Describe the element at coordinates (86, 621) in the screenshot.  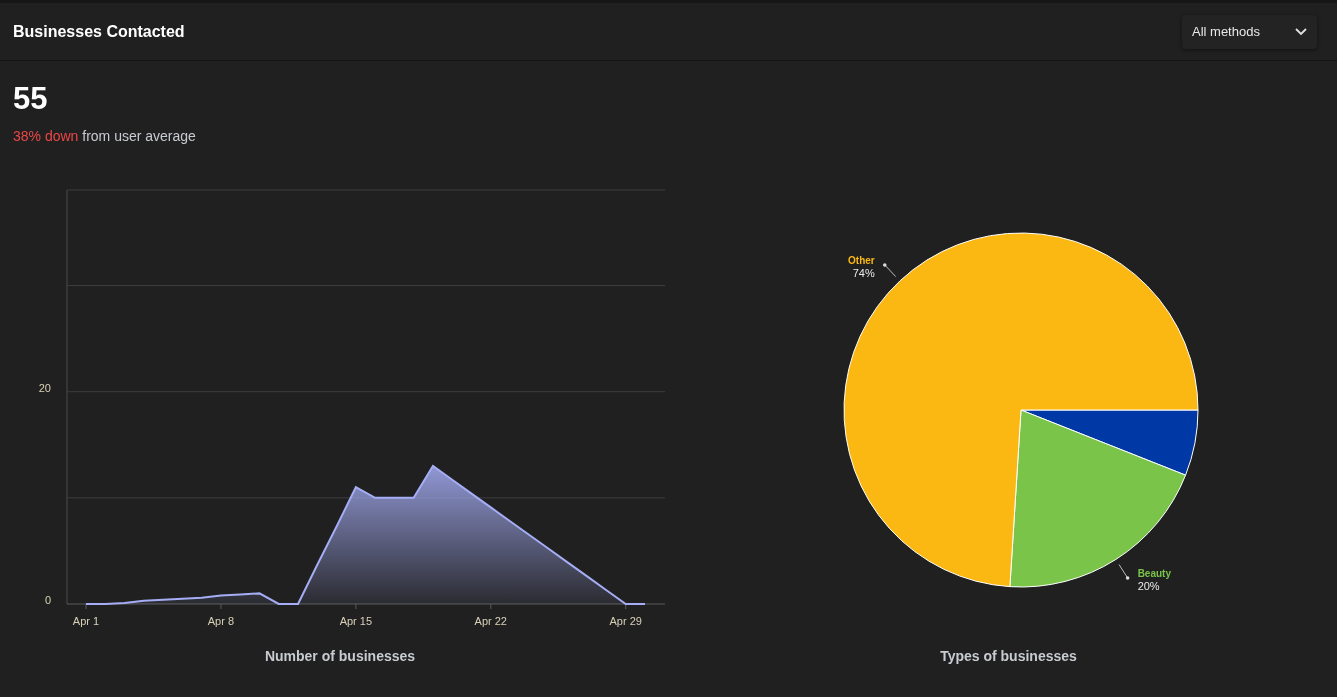
I see `axis-label: Apr 1` at that location.